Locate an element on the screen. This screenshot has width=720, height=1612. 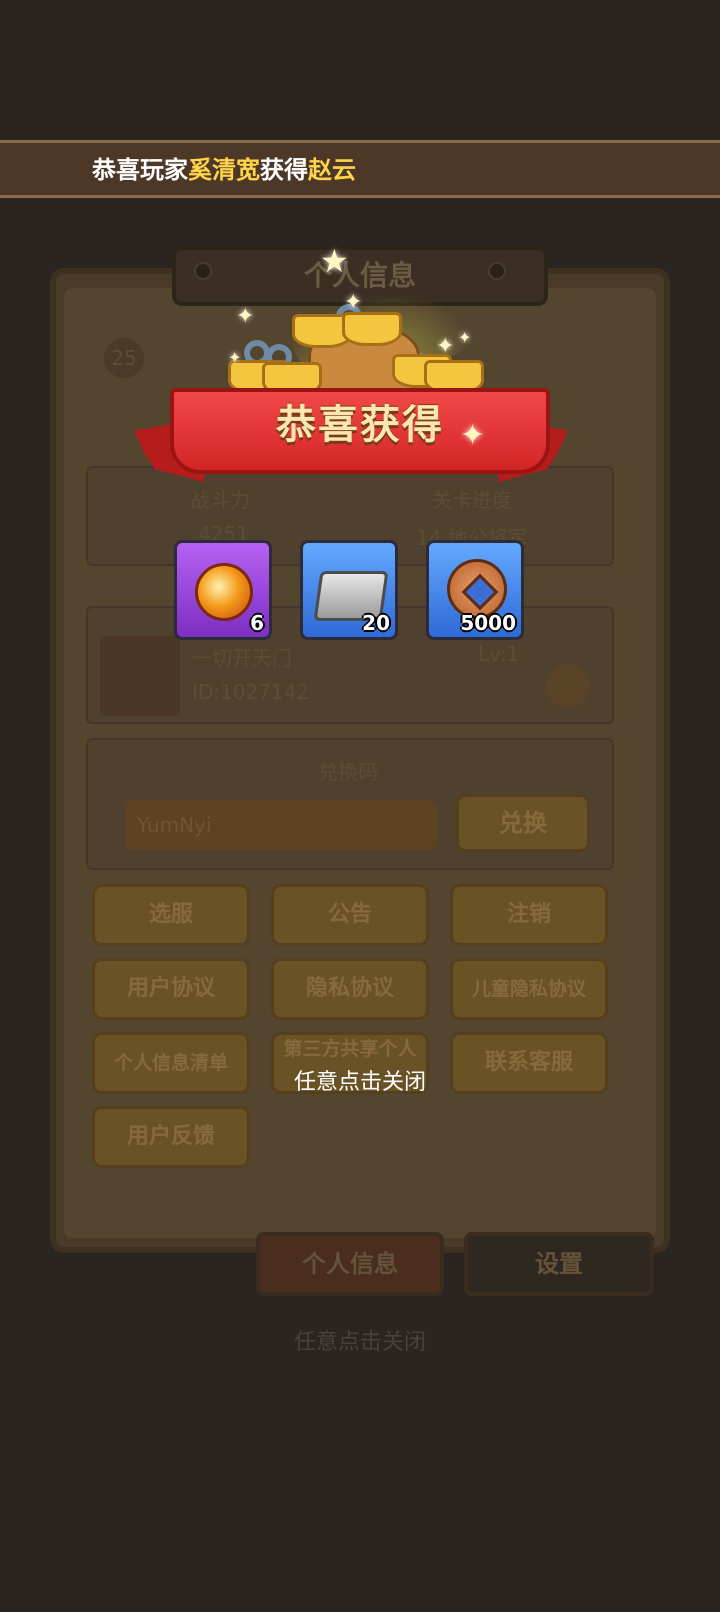
redeem-label: 兑换码 is located at coordinates (348, 772).